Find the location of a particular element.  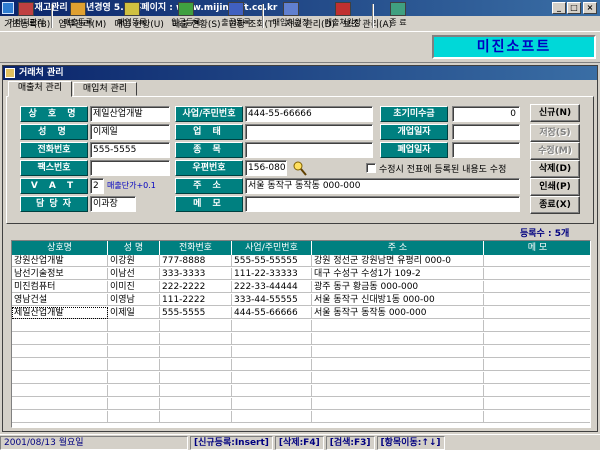

toolbar-sales-entry-button: 매출등록 is located at coordinates (78, 16).